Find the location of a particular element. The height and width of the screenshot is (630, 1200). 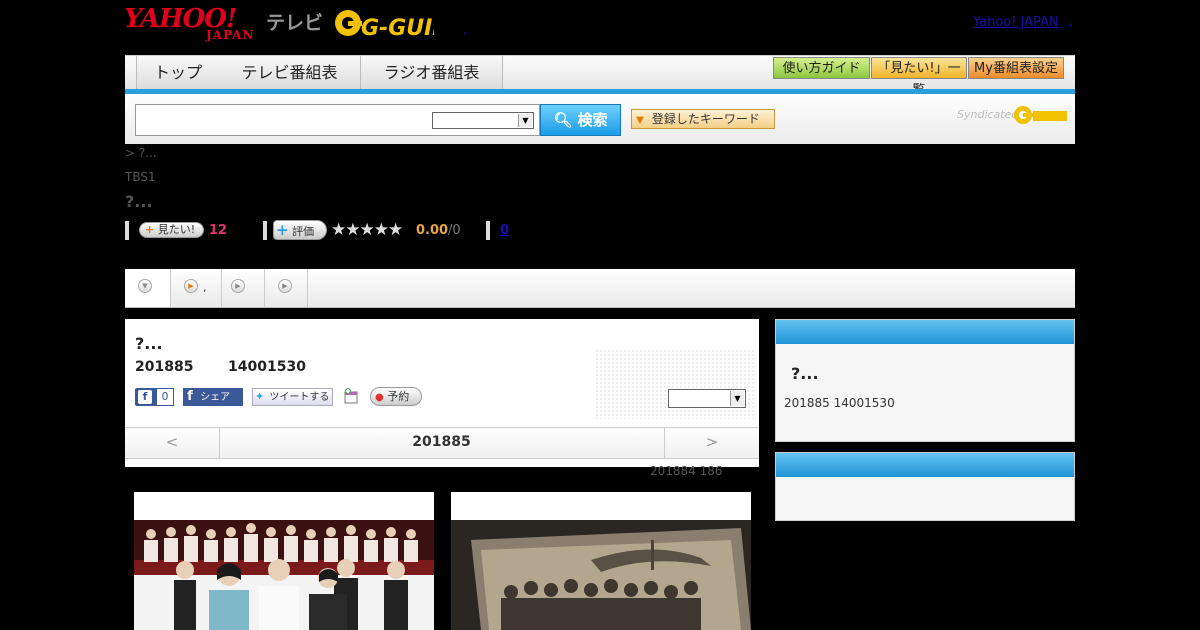

tab-4: ▶ is located at coordinates (286, 288).